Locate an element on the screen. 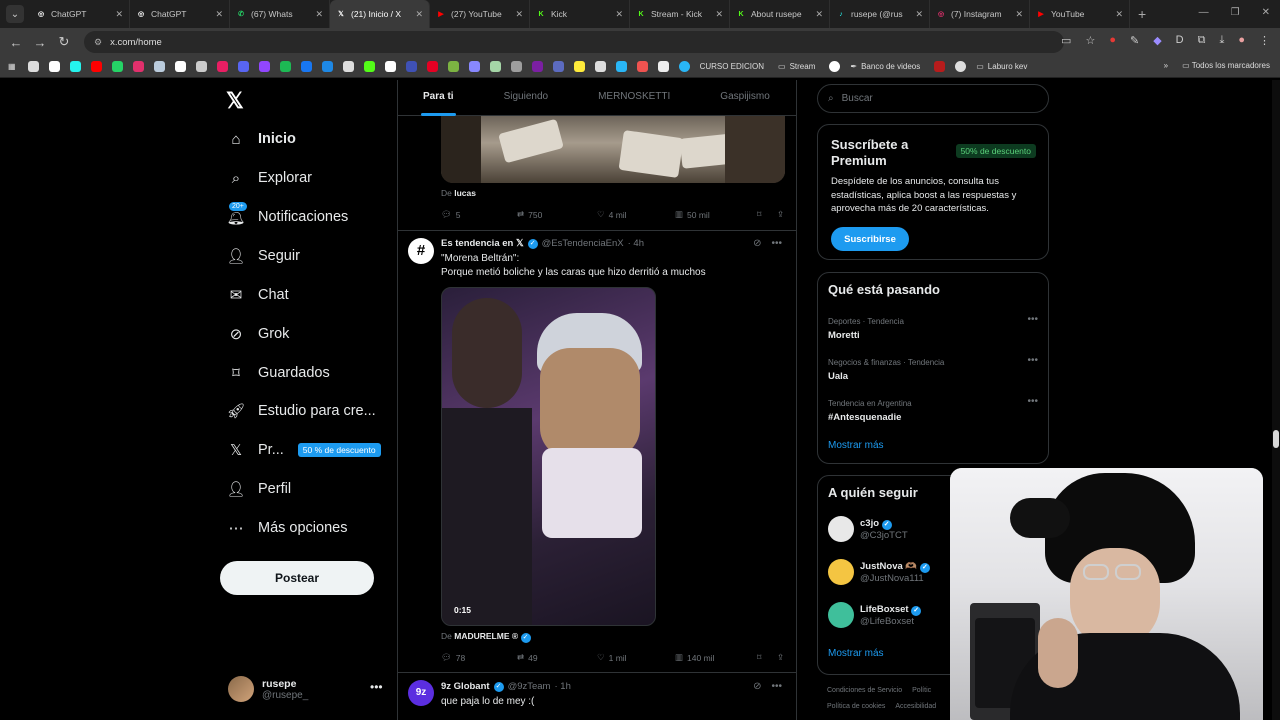 The image size is (1280, 720). bookmark-tiktok-icon is located at coordinates (75, 66).